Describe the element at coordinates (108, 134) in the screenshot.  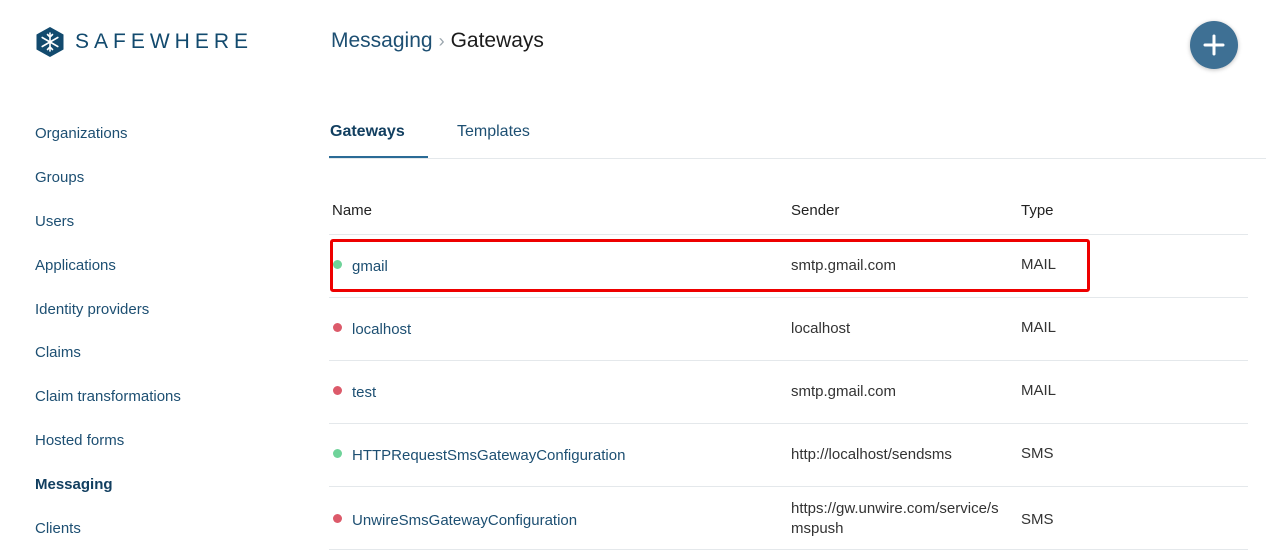
I see `sidebar-item-organizations: Organizations` at that location.